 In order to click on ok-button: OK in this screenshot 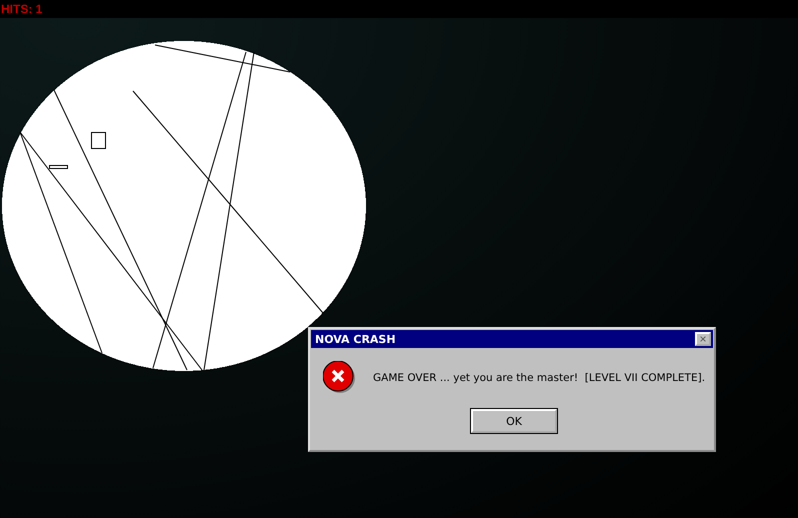, I will do `click(514, 421)`.